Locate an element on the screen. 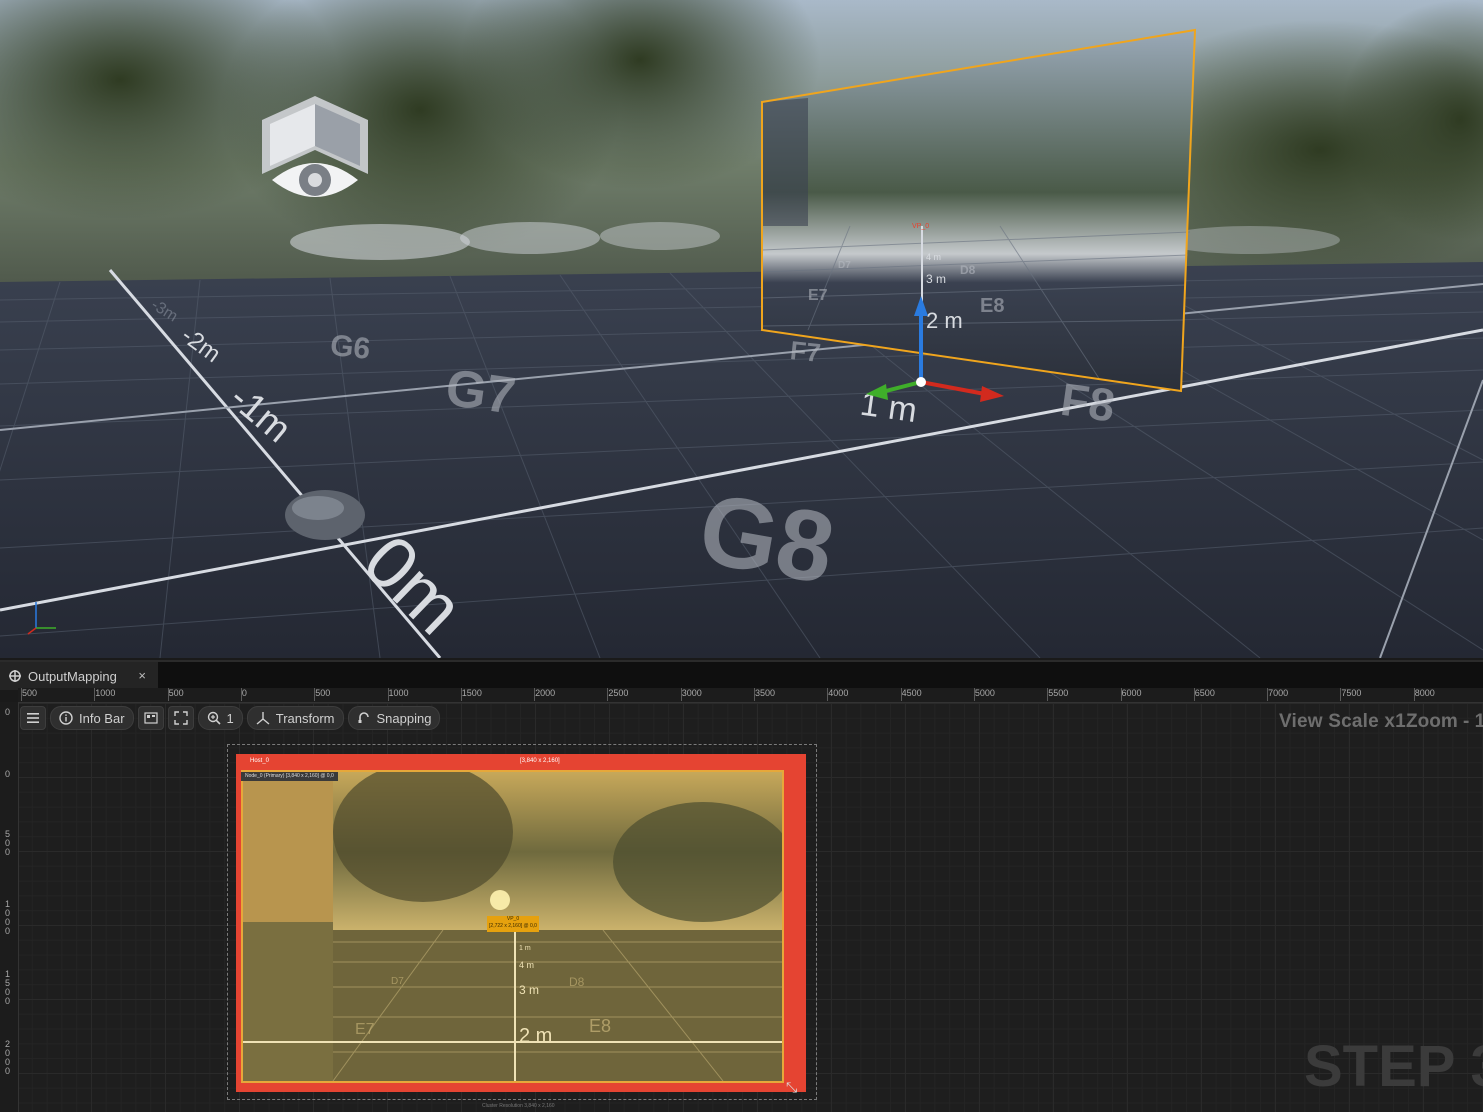 The height and width of the screenshot is (1112, 1483). zoom-value: 1 is located at coordinates (230, 718).